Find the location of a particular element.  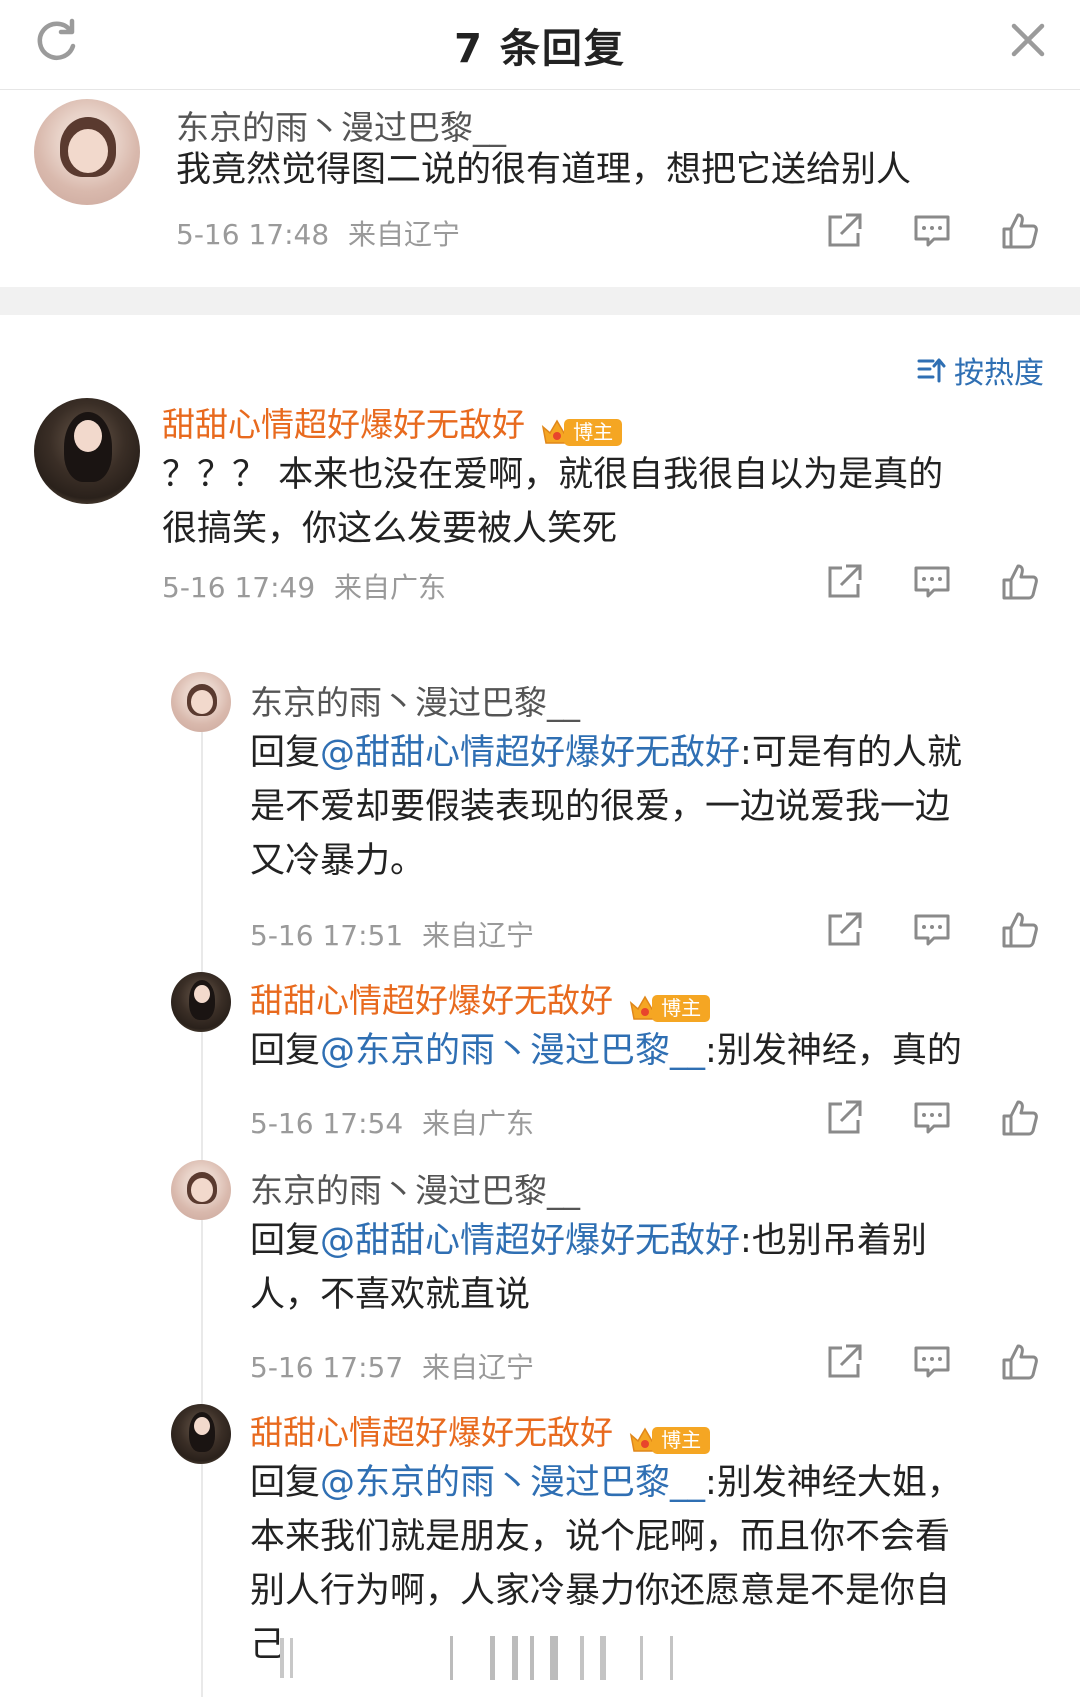

sort-toggle: 按热度 is located at coordinates (980, 370).